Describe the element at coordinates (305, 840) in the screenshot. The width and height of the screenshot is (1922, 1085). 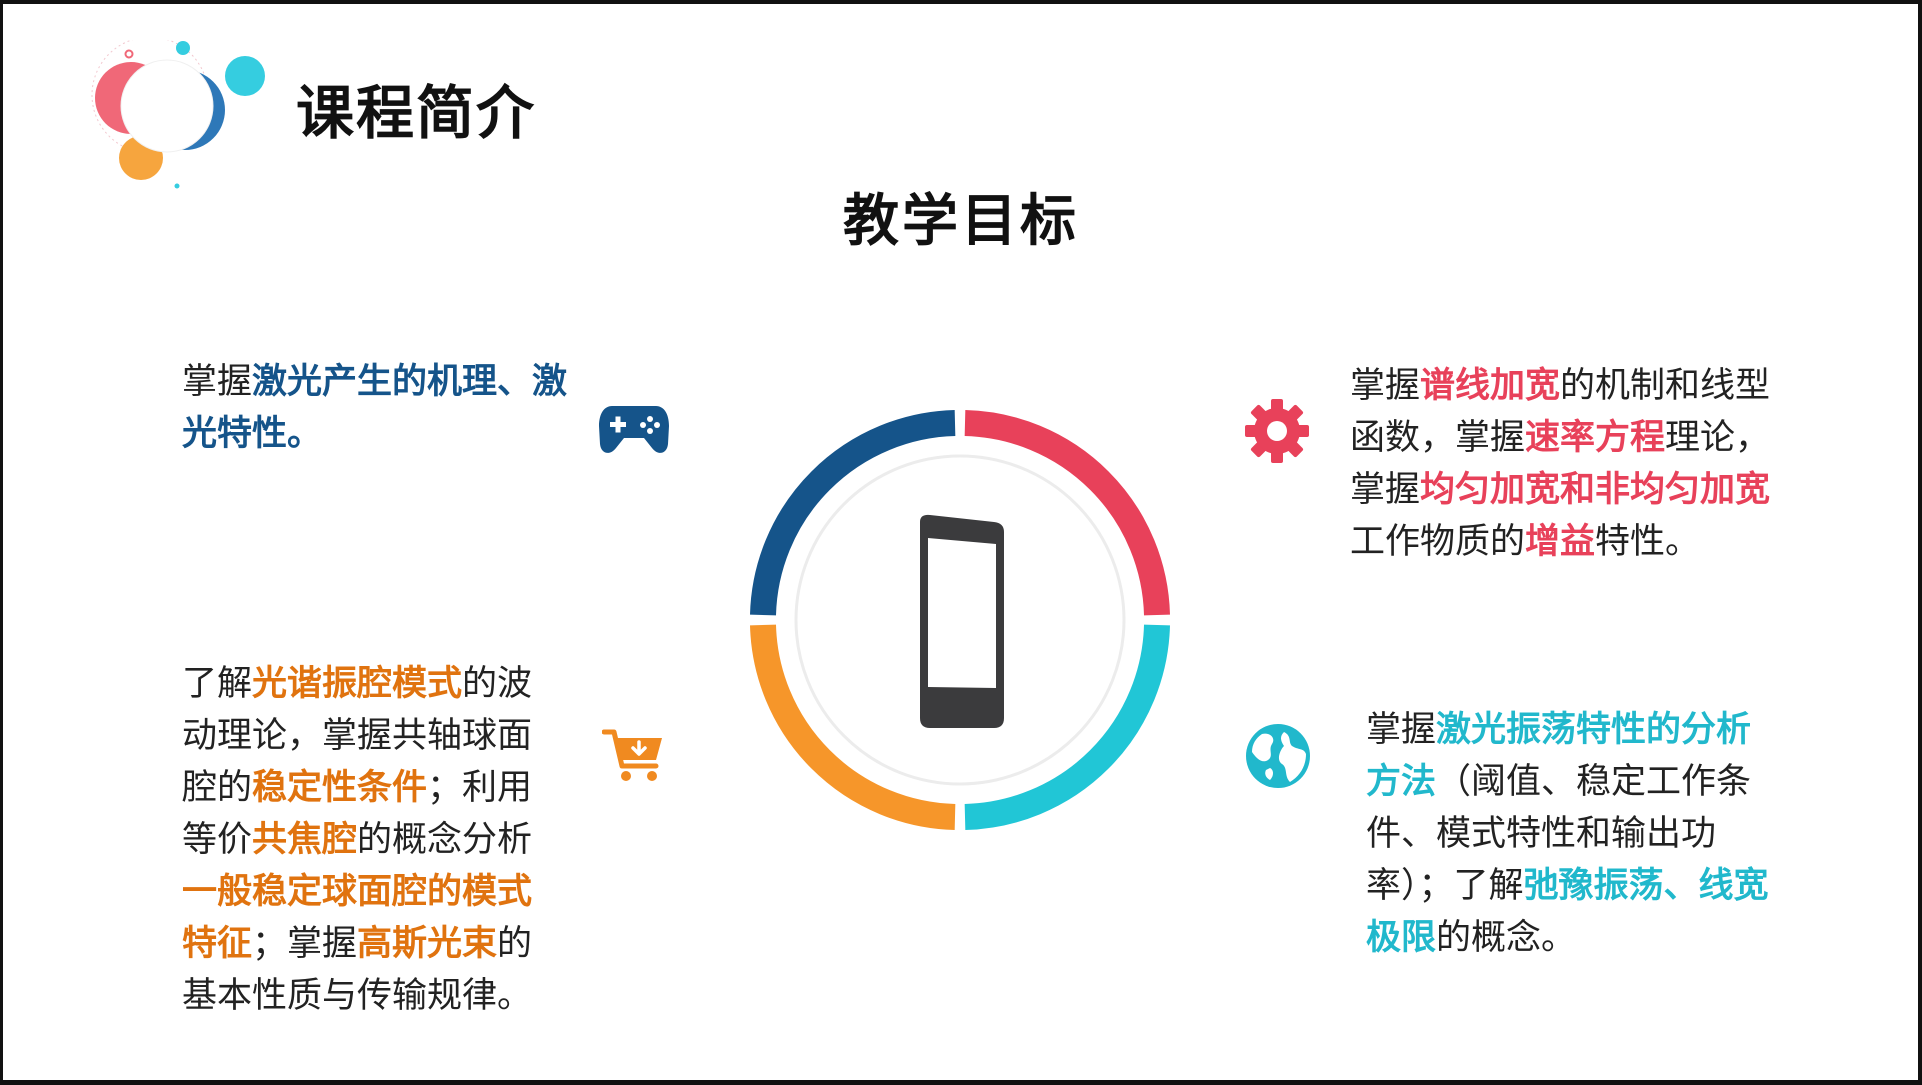
I see `goal-highlight: 共焦腔` at that location.